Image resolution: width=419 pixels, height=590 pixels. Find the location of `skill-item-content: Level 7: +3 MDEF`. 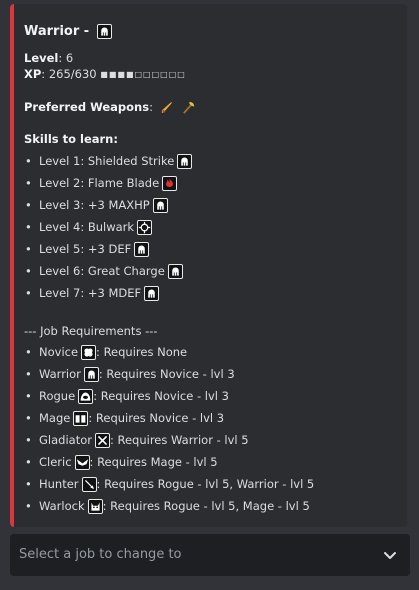

skill-item-content: Level 7: +3 MDEF is located at coordinates (99, 293).